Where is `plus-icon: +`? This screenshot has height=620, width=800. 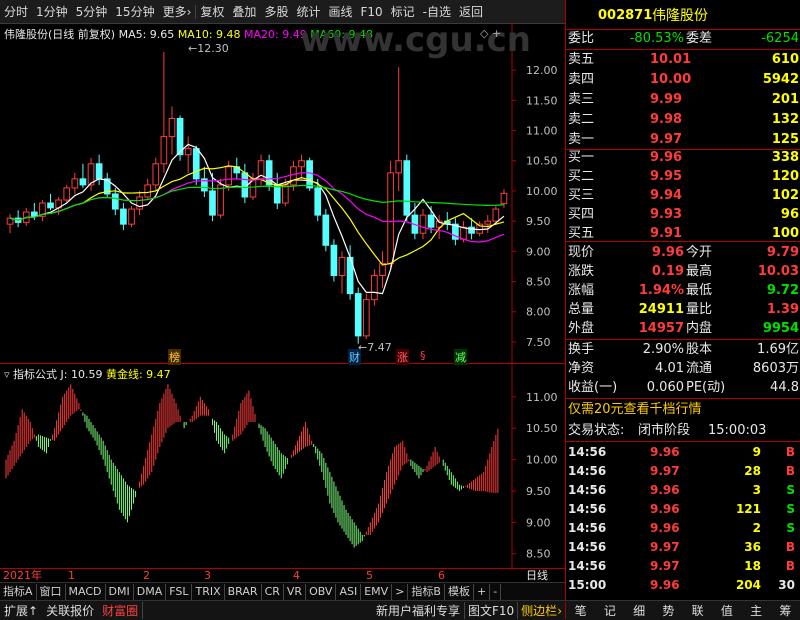 plus-icon: + is located at coordinates (496, 33).